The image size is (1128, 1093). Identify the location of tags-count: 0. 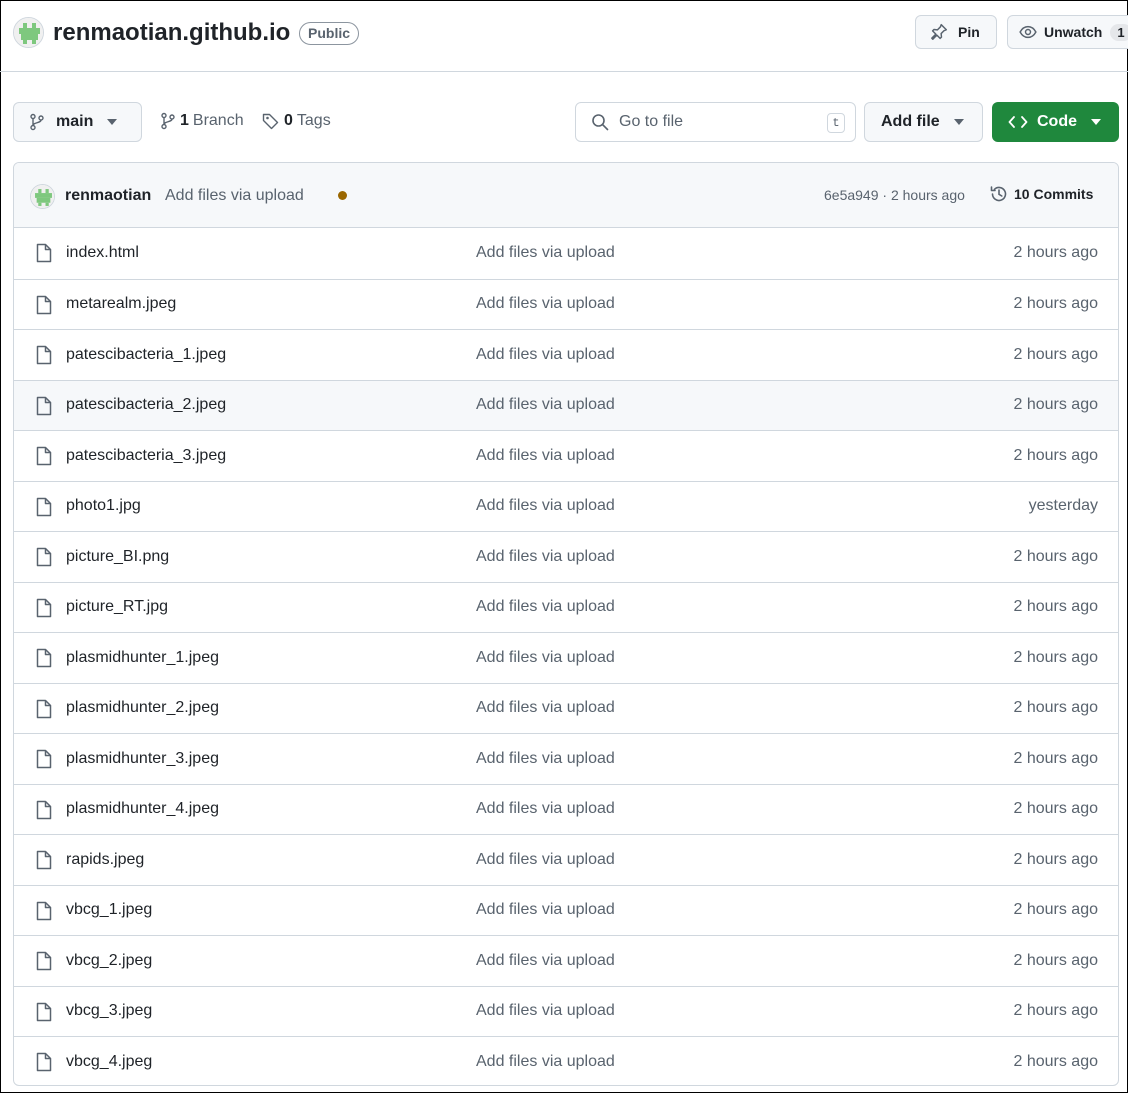
(288, 120).